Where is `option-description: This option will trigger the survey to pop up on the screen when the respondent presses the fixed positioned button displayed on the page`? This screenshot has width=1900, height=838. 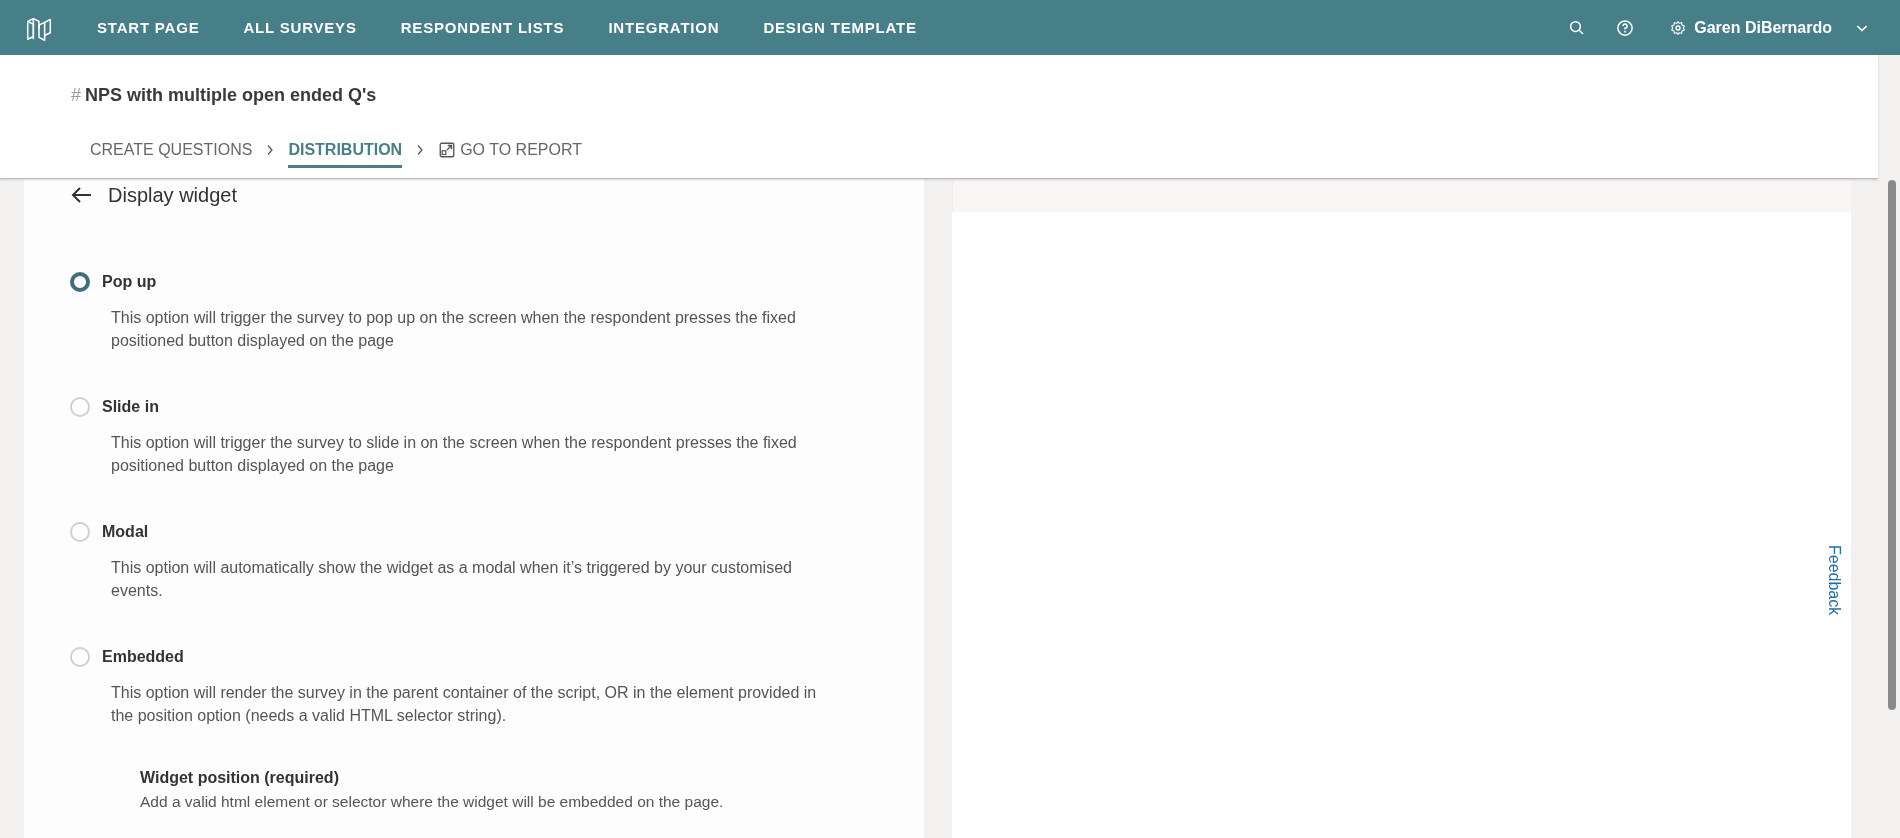 option-description: This option will trigger the survey to pop up on the screen when the respondent presses the fixed positioned button displayed on the page is located at coordinates (454, 329).